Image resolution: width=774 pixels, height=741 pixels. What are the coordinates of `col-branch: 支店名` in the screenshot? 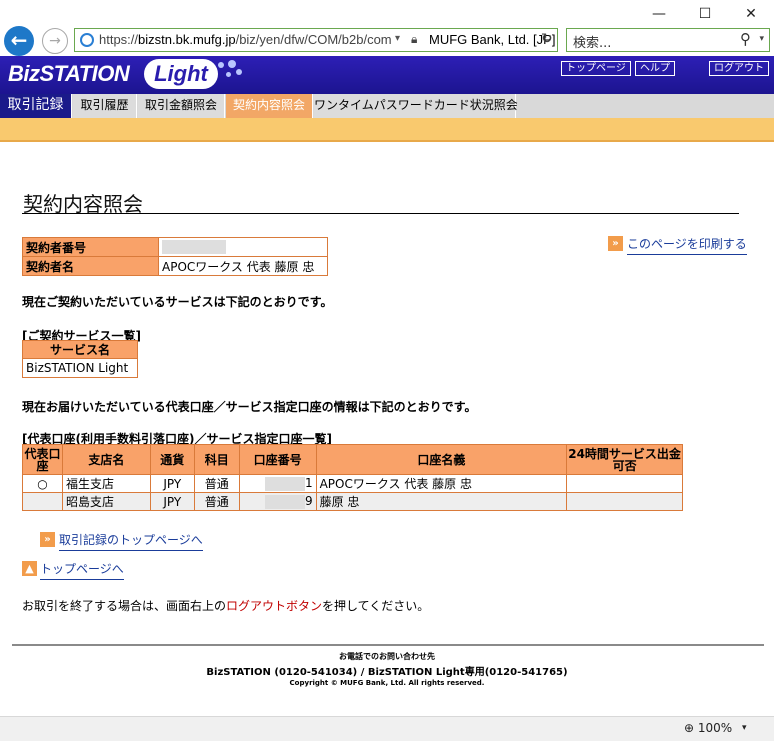 It's located at (106, 459).